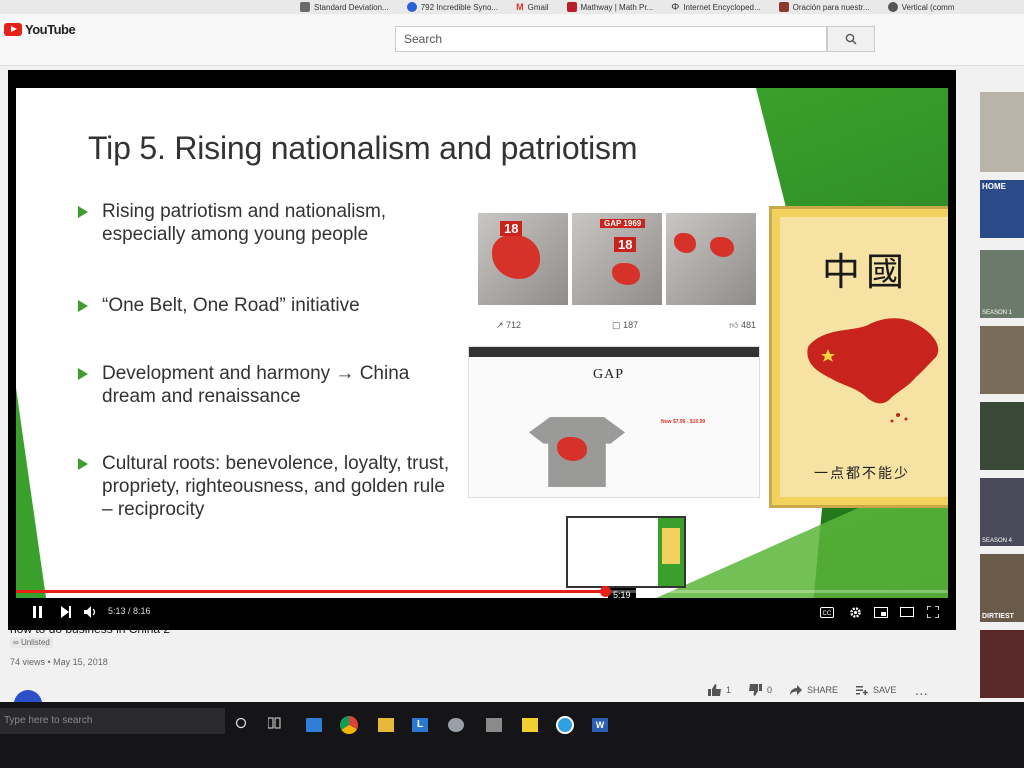  What do you see at coordinates (760, 690) in the screenshot?
I see `dislike-button: 0` at bounding box center [760, 690].